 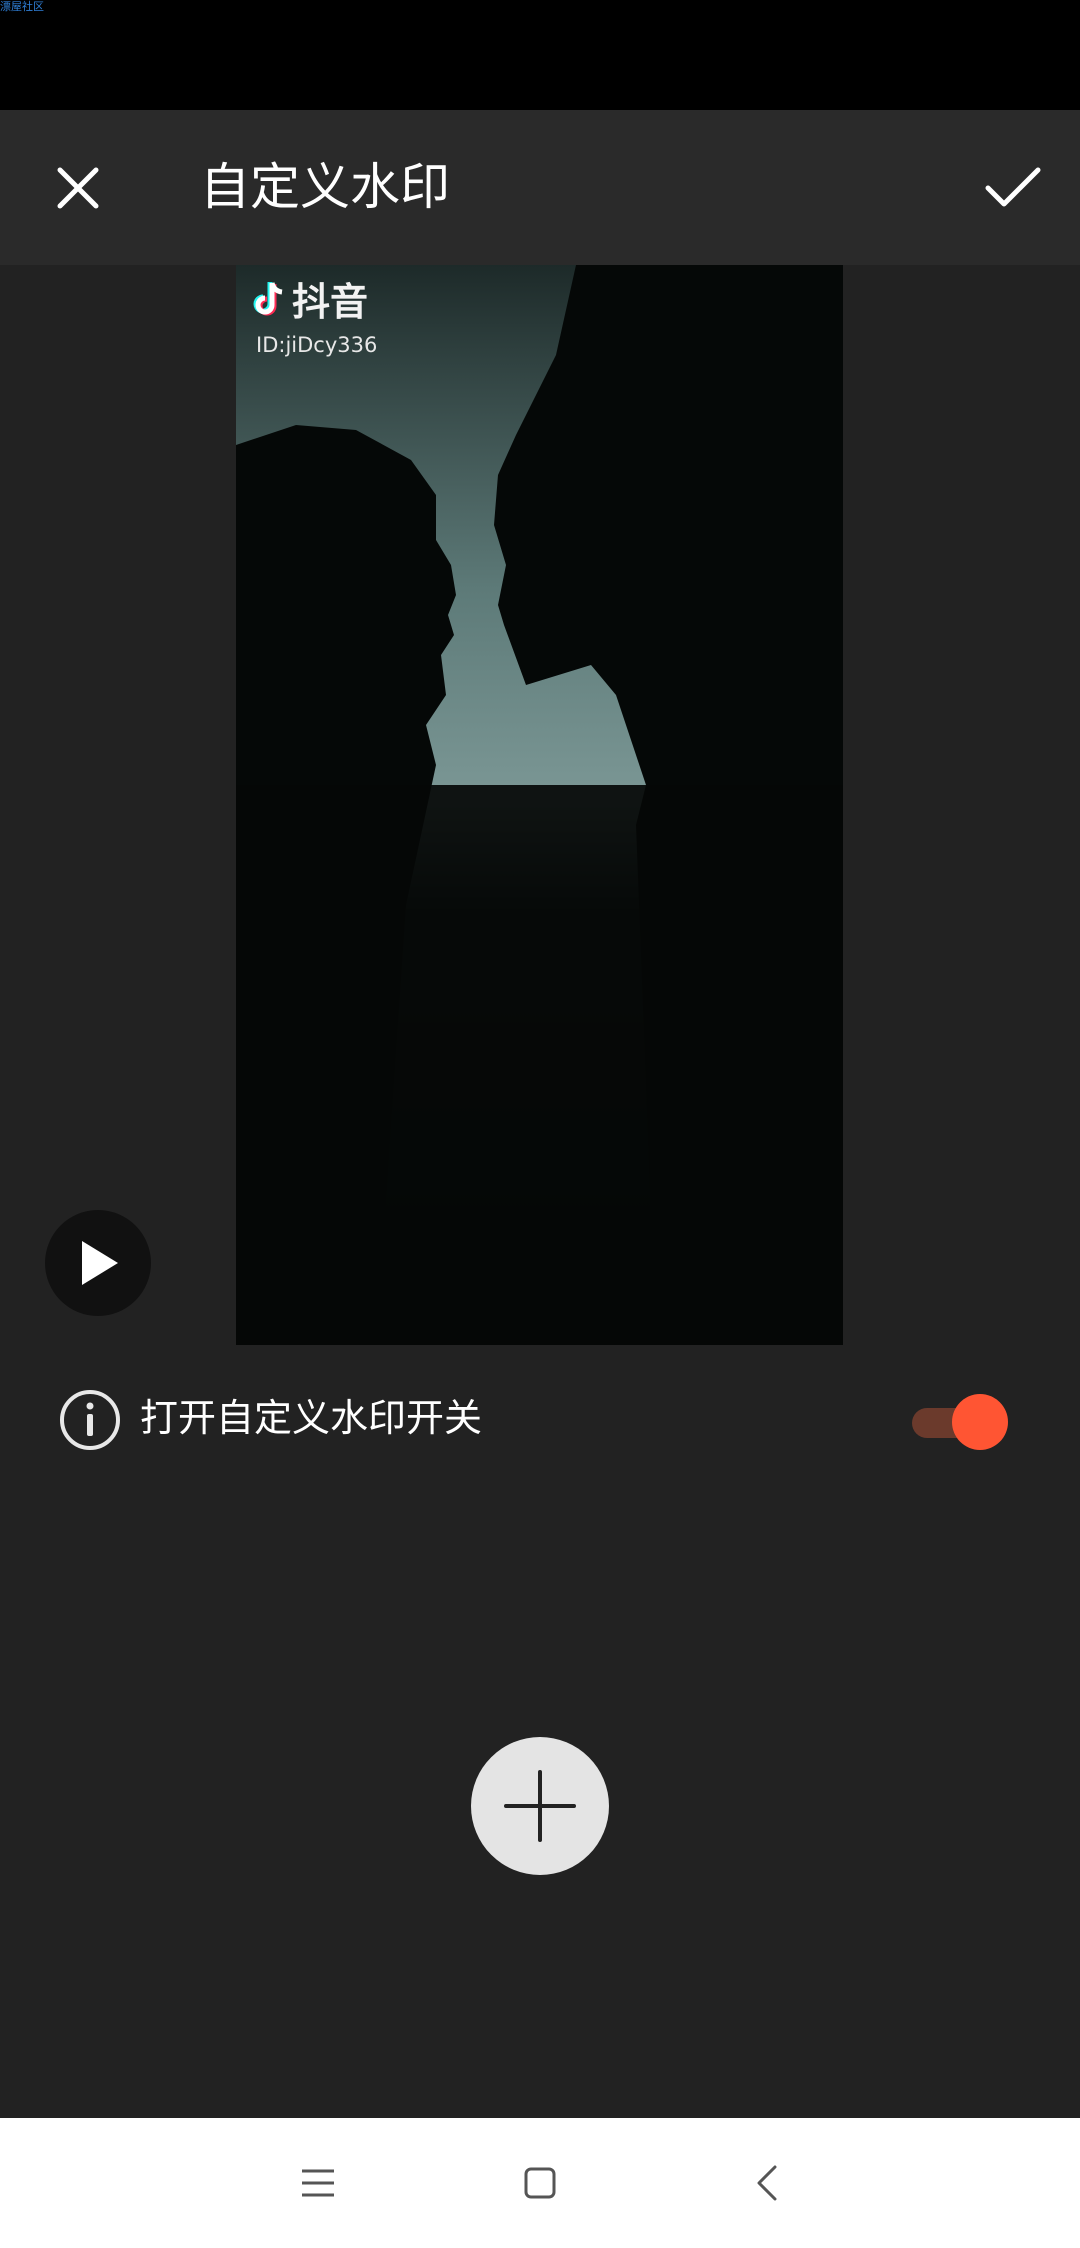 I want to click on watermark-id: ID:jiDcy336, so click(x=317, y=345).